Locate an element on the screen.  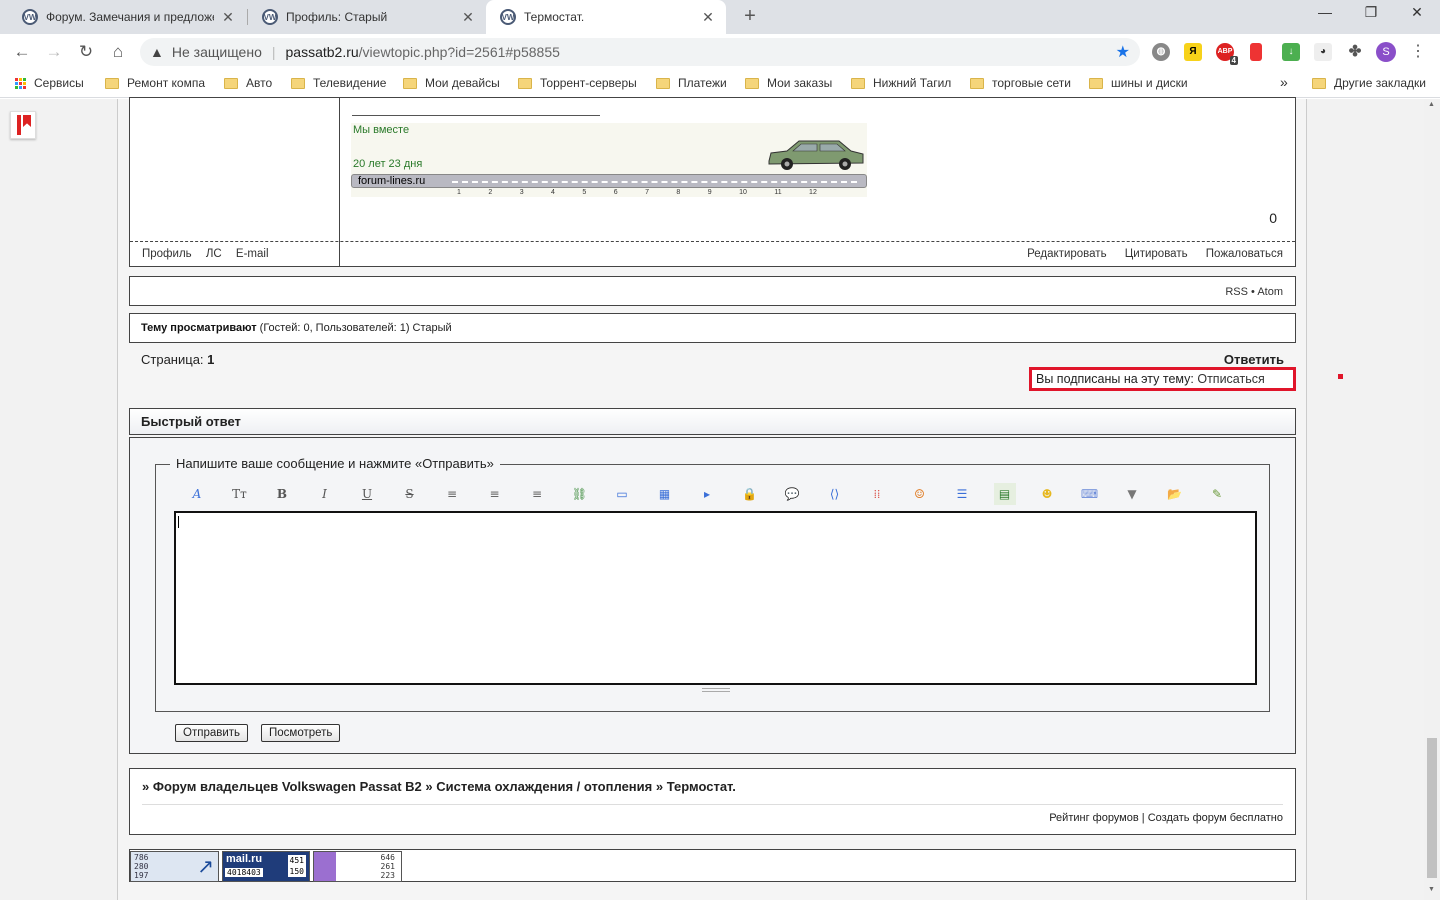
bookmark-folder: Мои заказы is located at coordinates (788, 83).